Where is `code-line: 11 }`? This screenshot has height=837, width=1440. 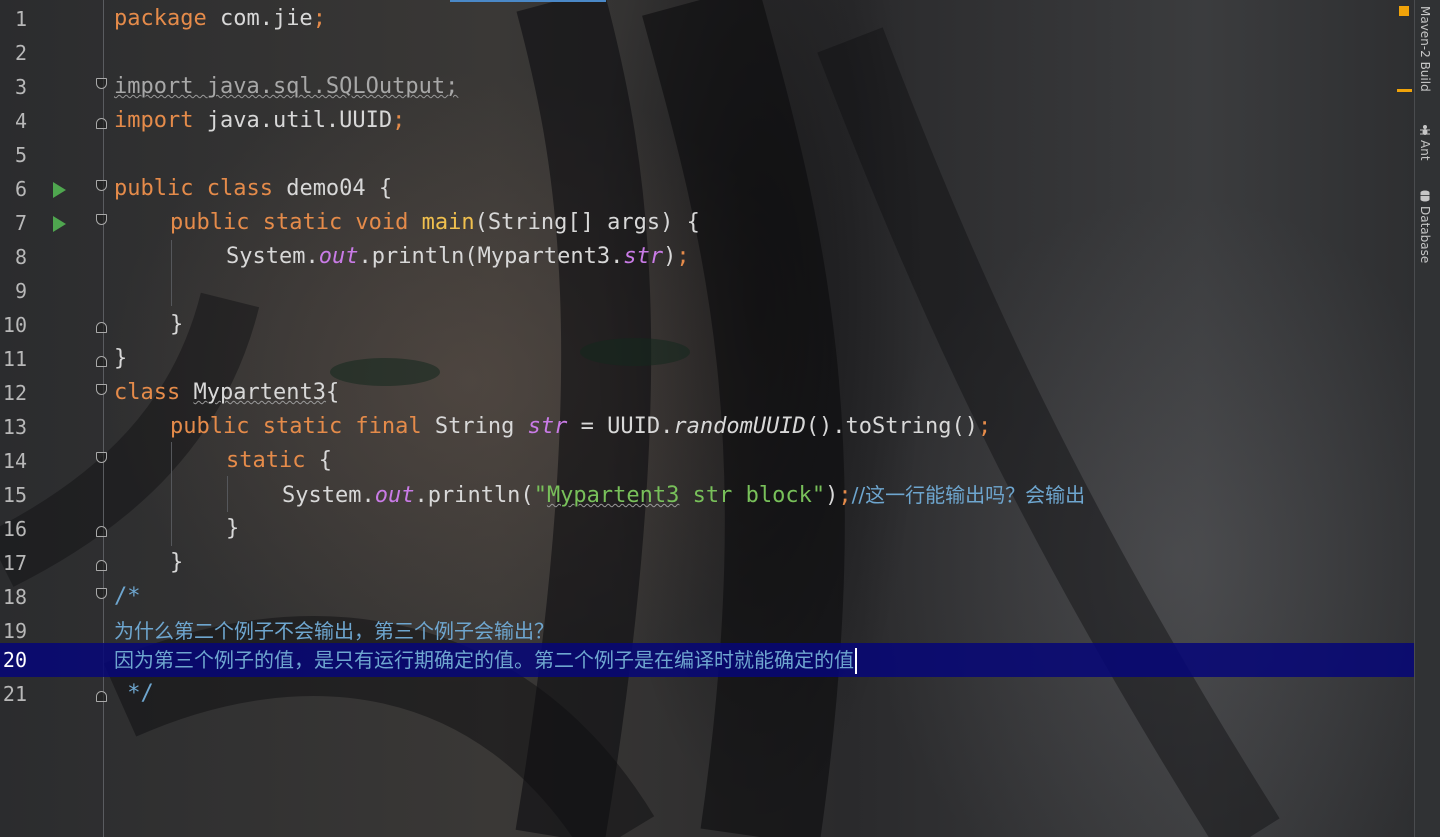
code-line: 11 } is located at coordinates (707, 359).